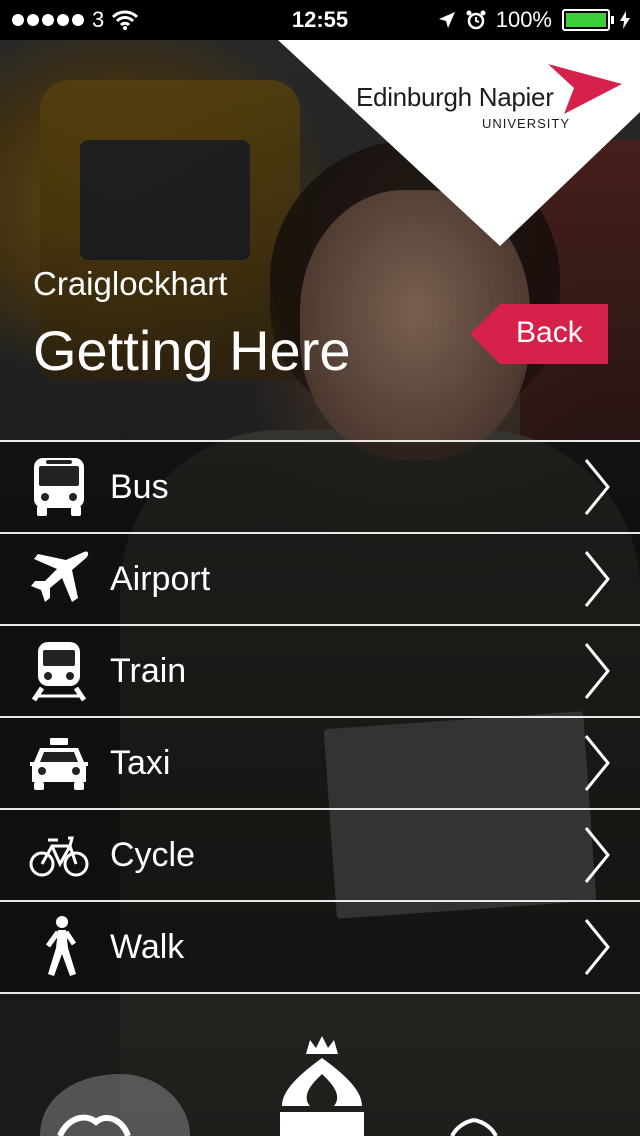  What do you see at coordinates (148, 671) in the screenshot?
I see `menu-item-label: Train` at bounding box center [148, 671].